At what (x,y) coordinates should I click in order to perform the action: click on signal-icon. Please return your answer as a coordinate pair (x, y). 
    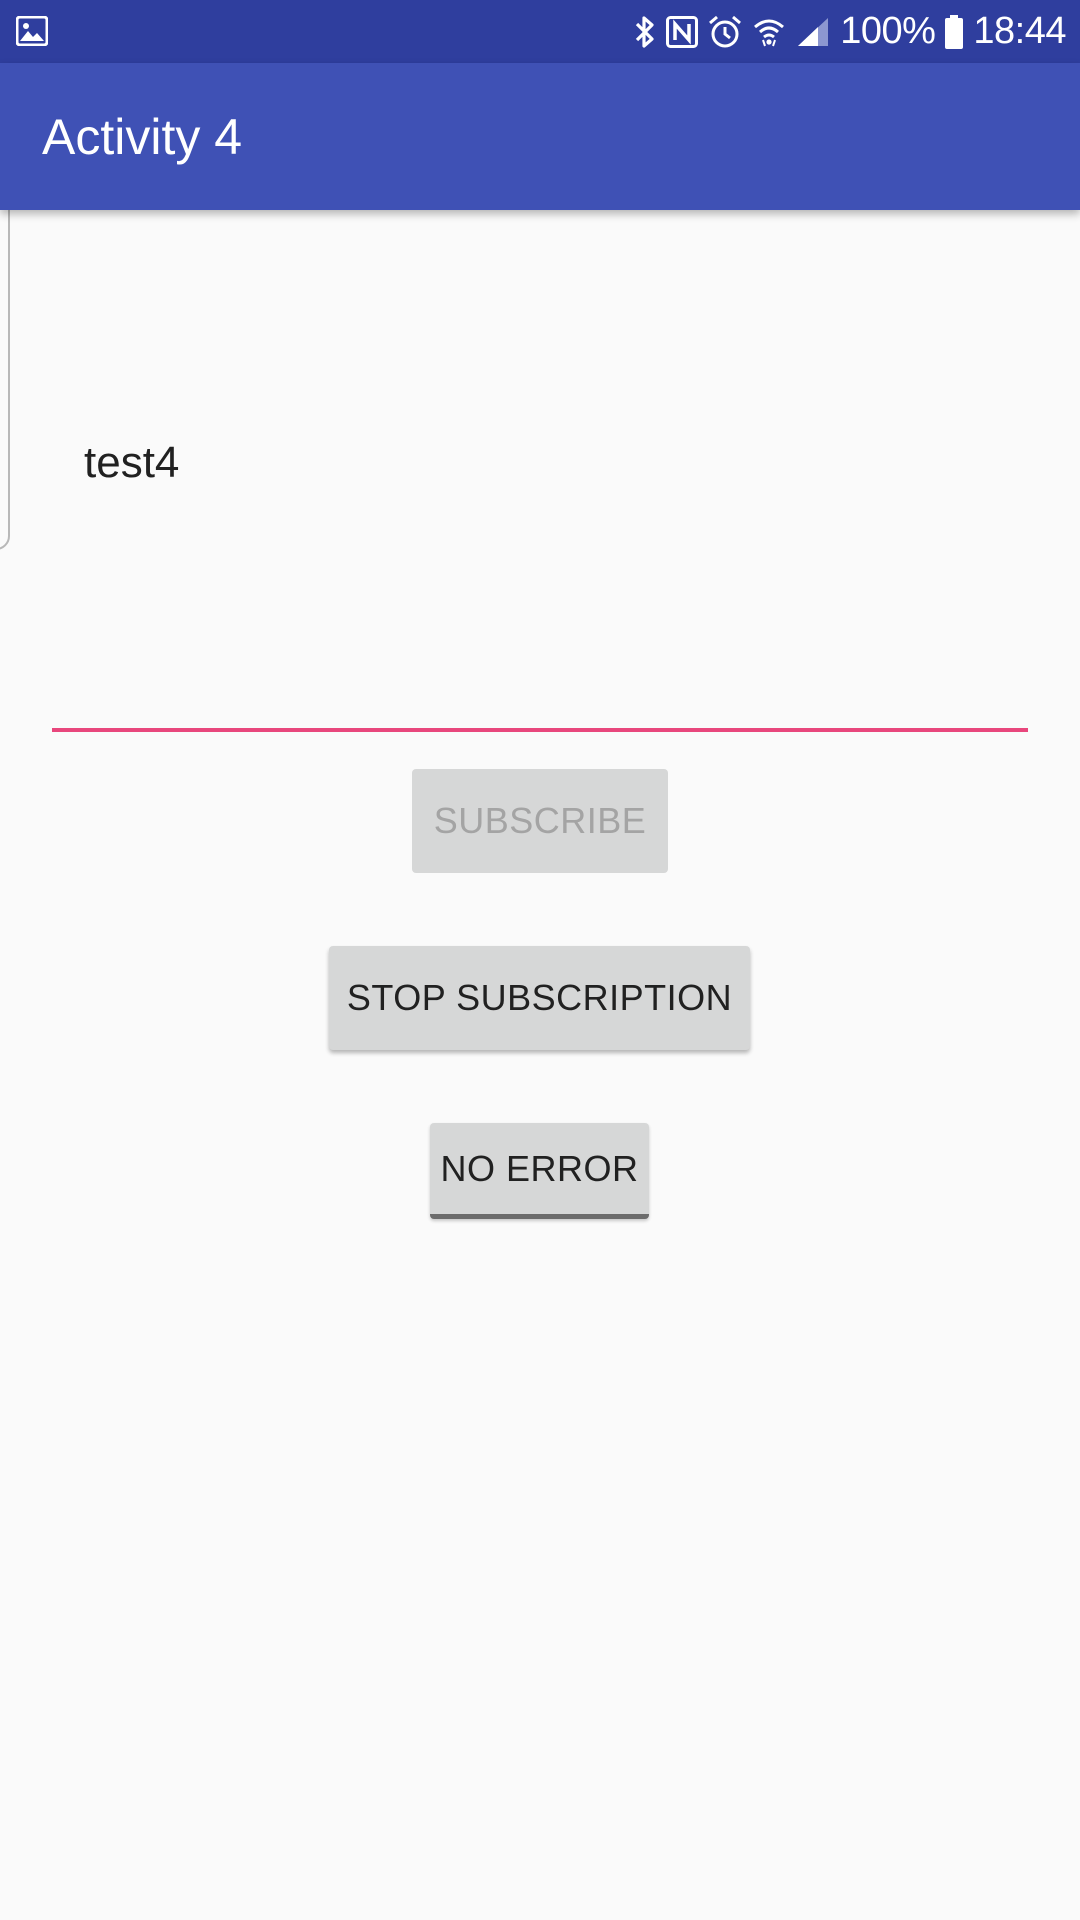
    Looking at the image, I should click on (813, 31).